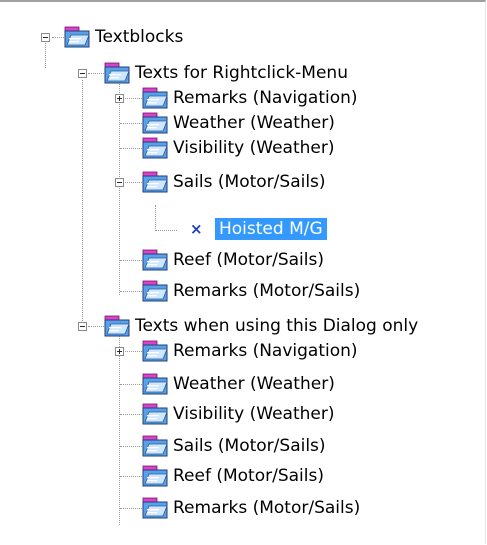 The height and width of the screenshot is (545, 487). I want to click on node-label: Texts when using this Dialog only, so click(277, 326).